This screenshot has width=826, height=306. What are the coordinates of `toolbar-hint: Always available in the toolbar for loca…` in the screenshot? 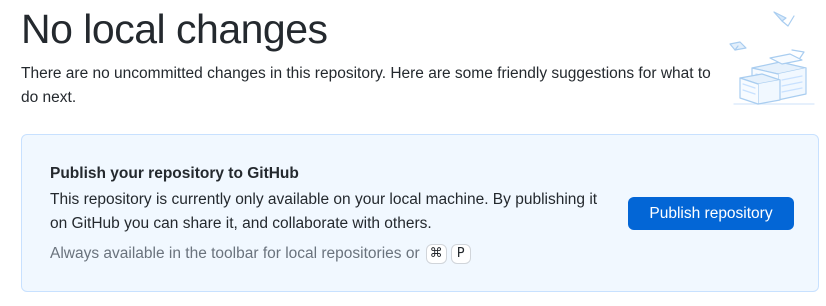 It's located at (260, 254).